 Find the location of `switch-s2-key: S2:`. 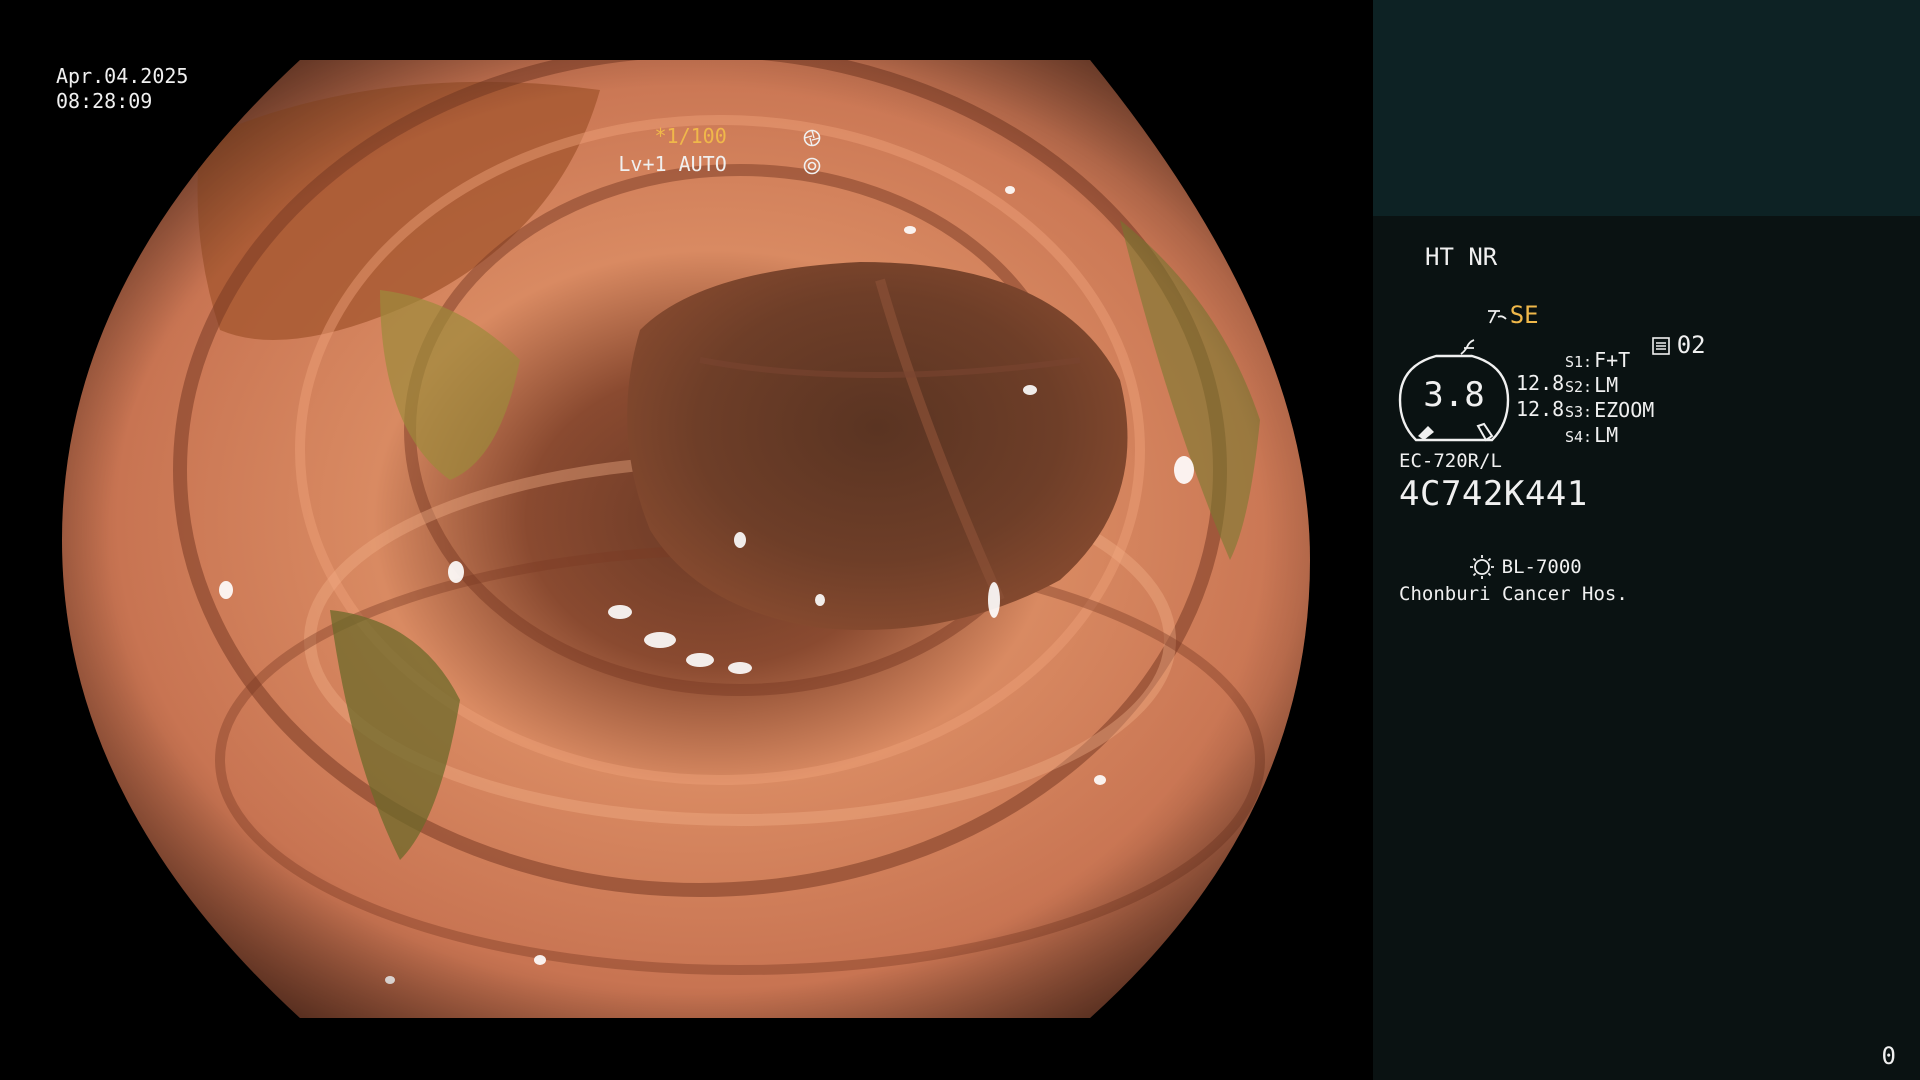

switch-s2-key: S2: is located at coordinates (1579, 387).